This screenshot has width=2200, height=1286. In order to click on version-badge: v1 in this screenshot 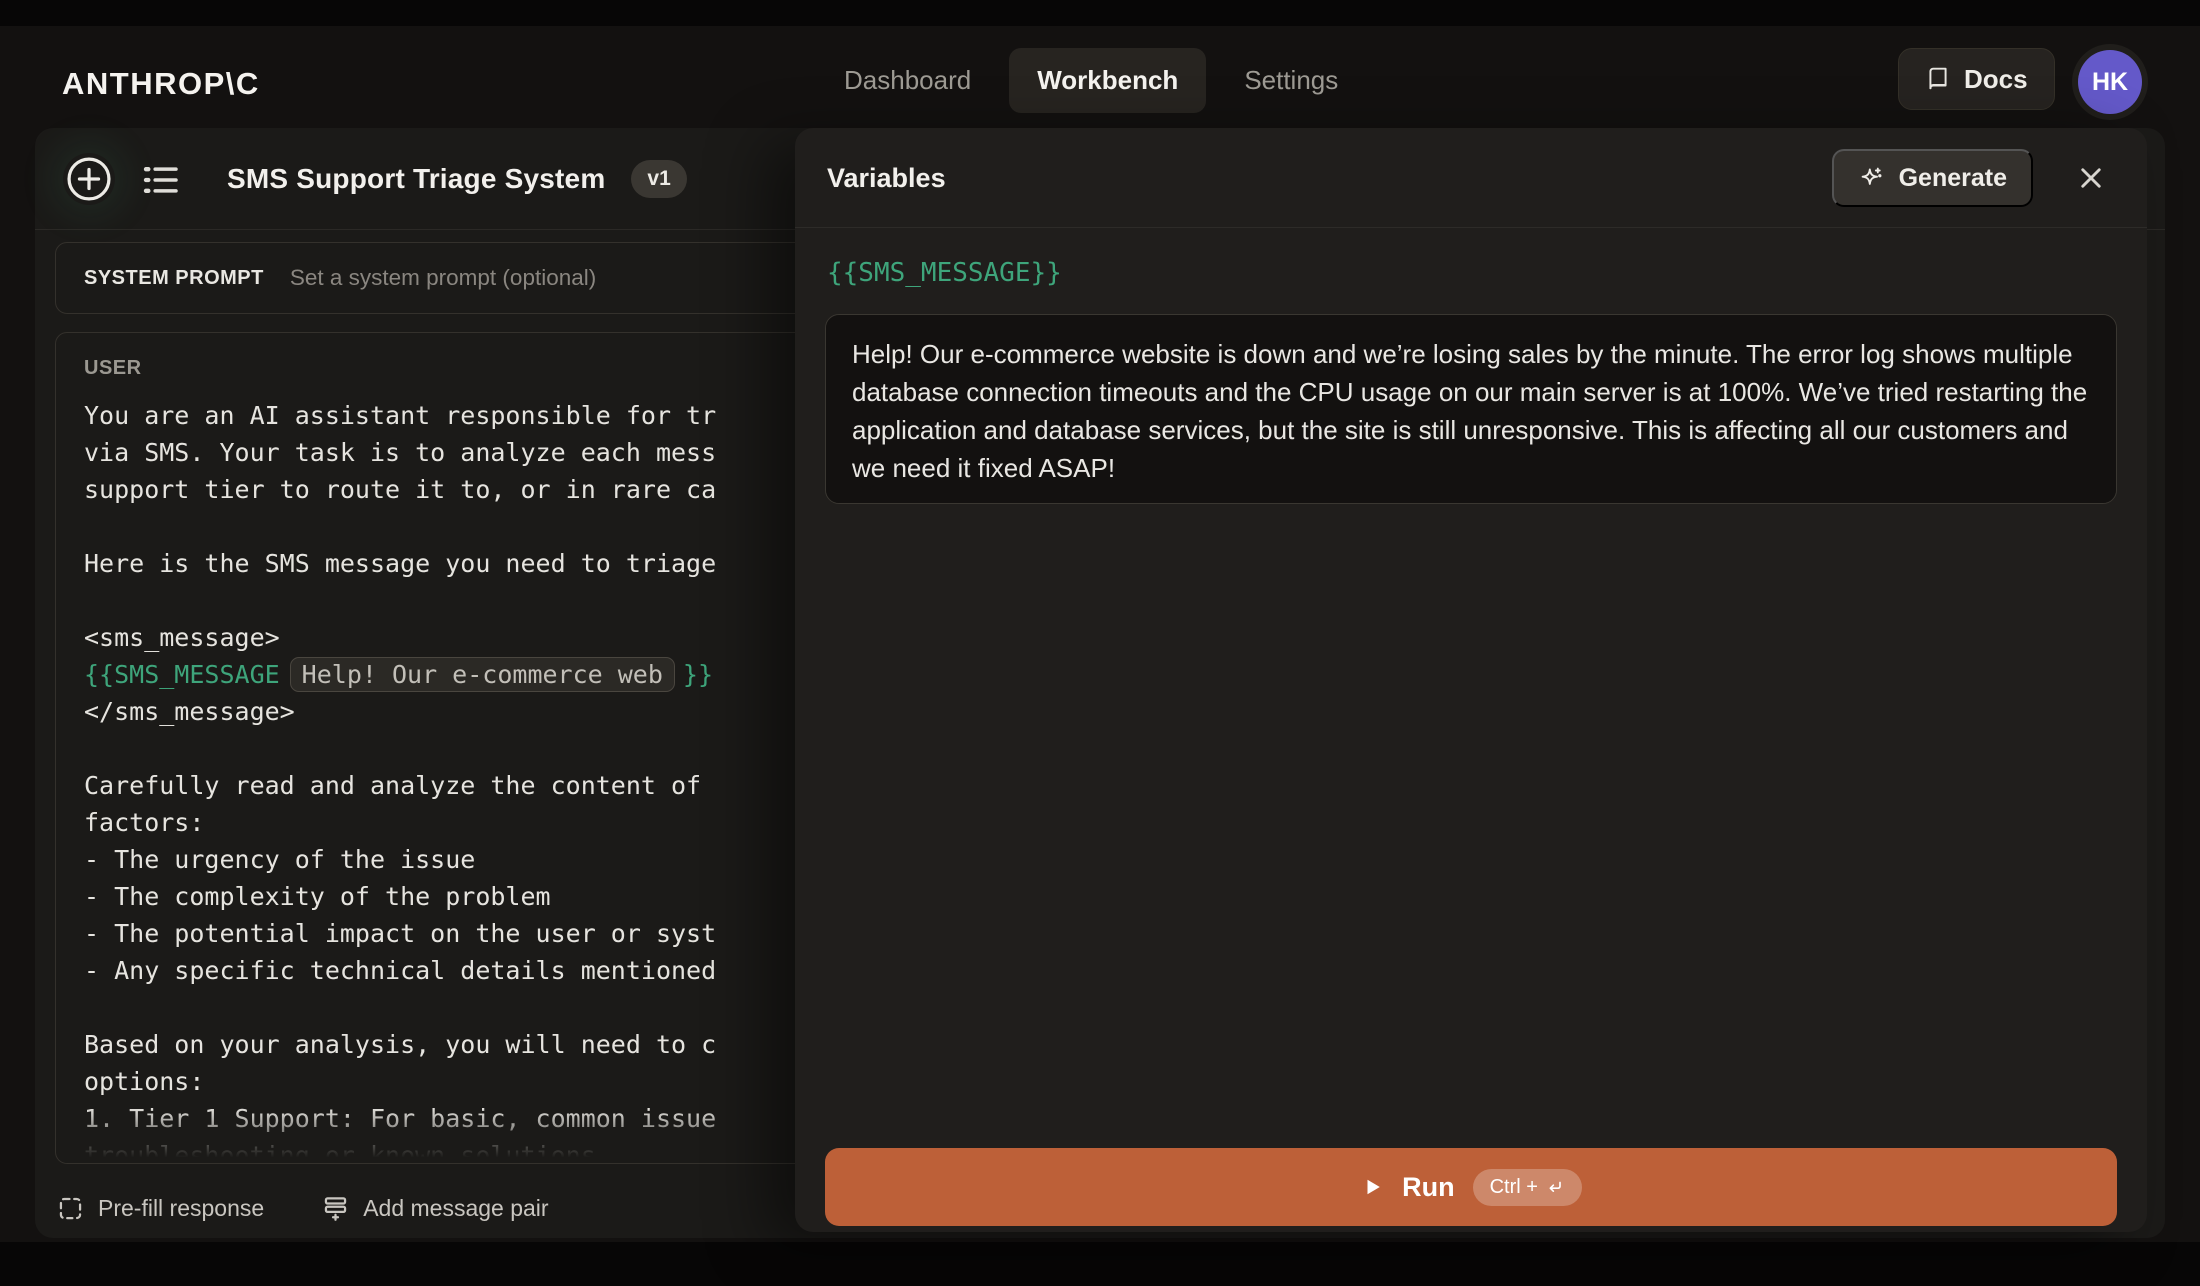, I will do `click(659, 179)`.